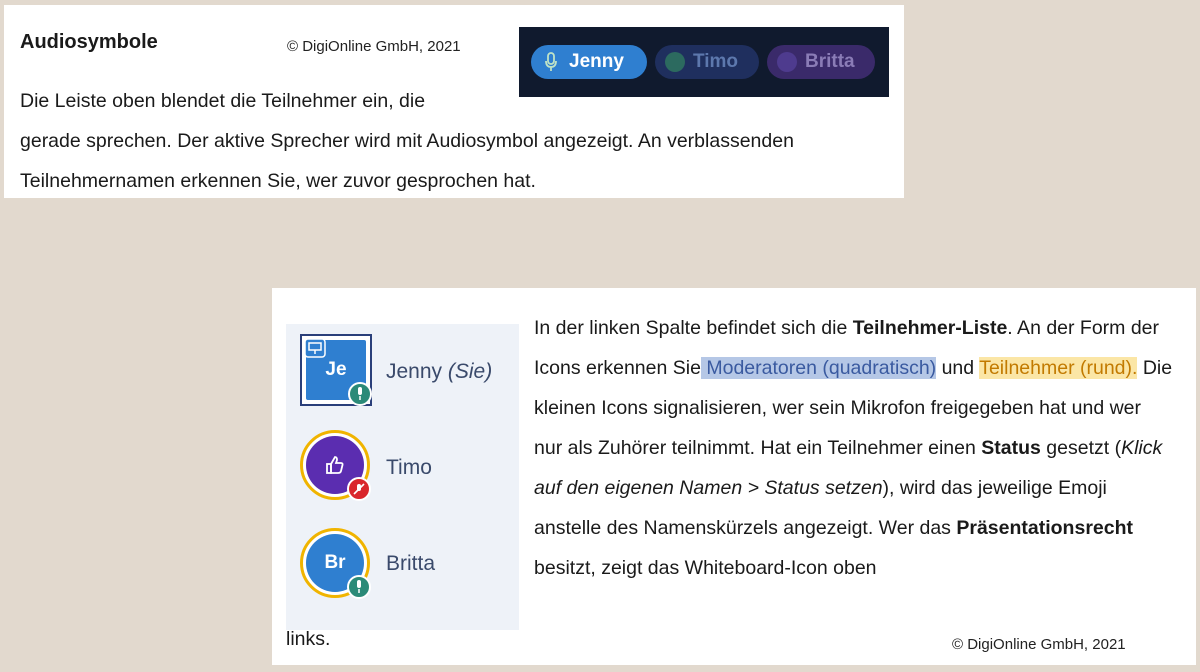 This screenshot has width=1200, height=672. Describe the element at coordinates (335, 465) in the screenshot. I see `avatar-timo` at that location.